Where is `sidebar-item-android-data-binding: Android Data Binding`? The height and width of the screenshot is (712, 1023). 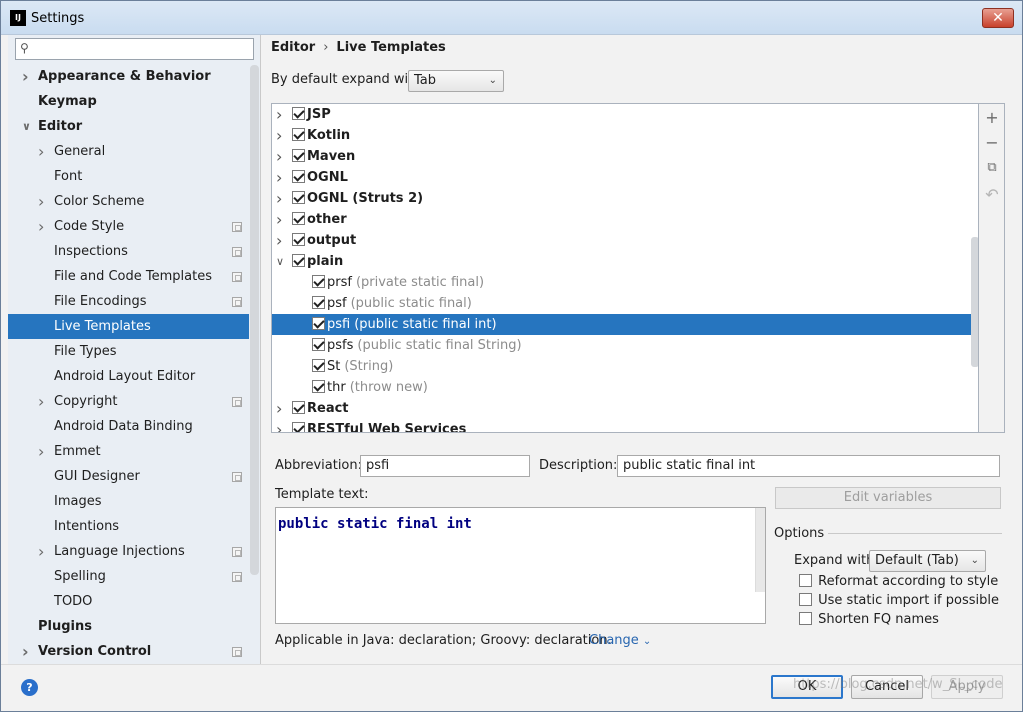
sidebar-item-android-data-binding: Android Data Binding is located at coordinates (128, 426).